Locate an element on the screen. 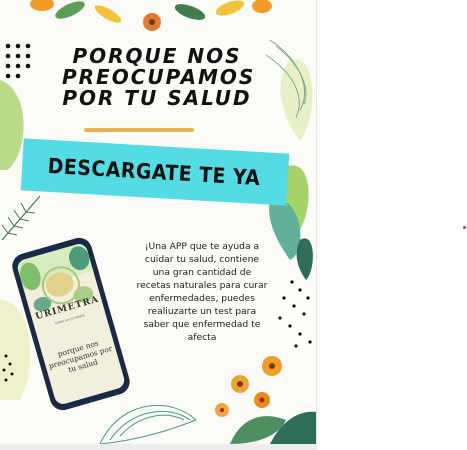 Image resolution: width=467 pixels, height=450 pixels. title-line: PORQUE NOS is located at coordinates (157, 56).